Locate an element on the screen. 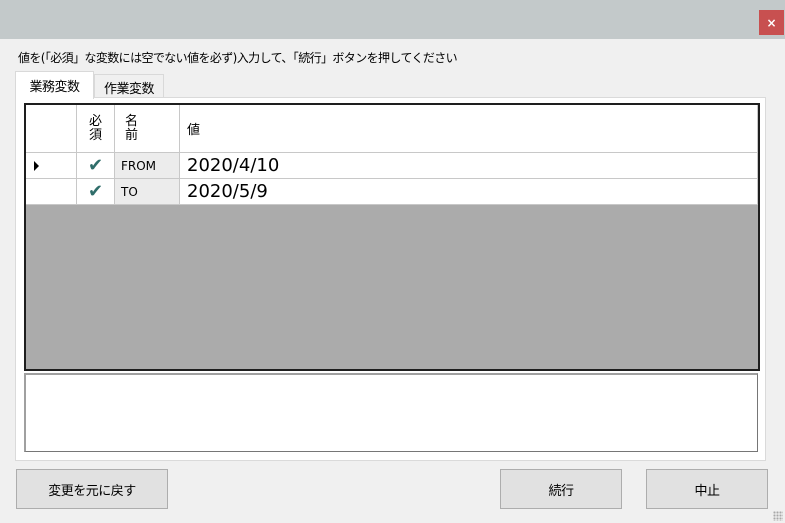 The height and width of the screenshot is (523, 785). value-cell: 2020/5/9 is located at coordinates (469, 192).